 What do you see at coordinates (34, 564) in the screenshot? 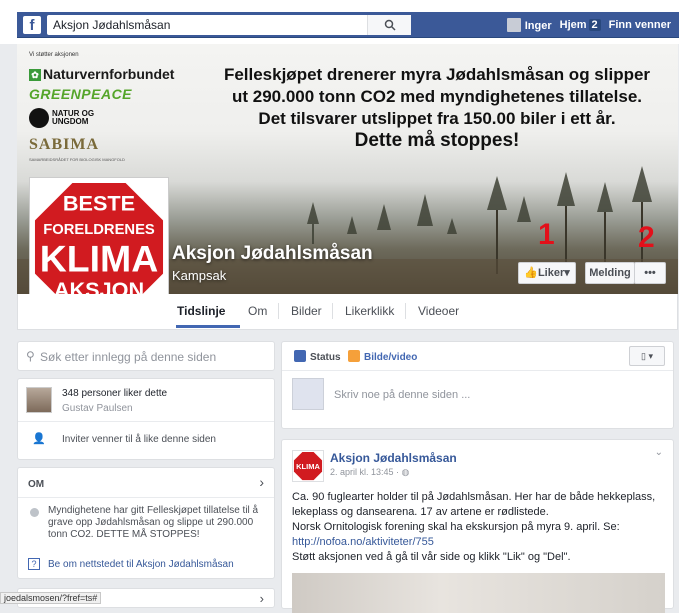
I see `question-icon: ?` at bounding box center [34, 564].